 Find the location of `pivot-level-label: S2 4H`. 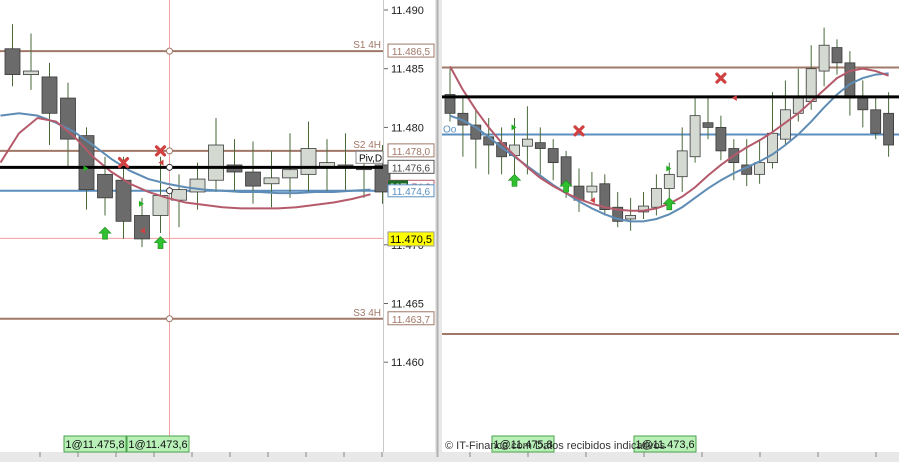

pivot-level-label: S2 4H is located at coordinates (367, 145).